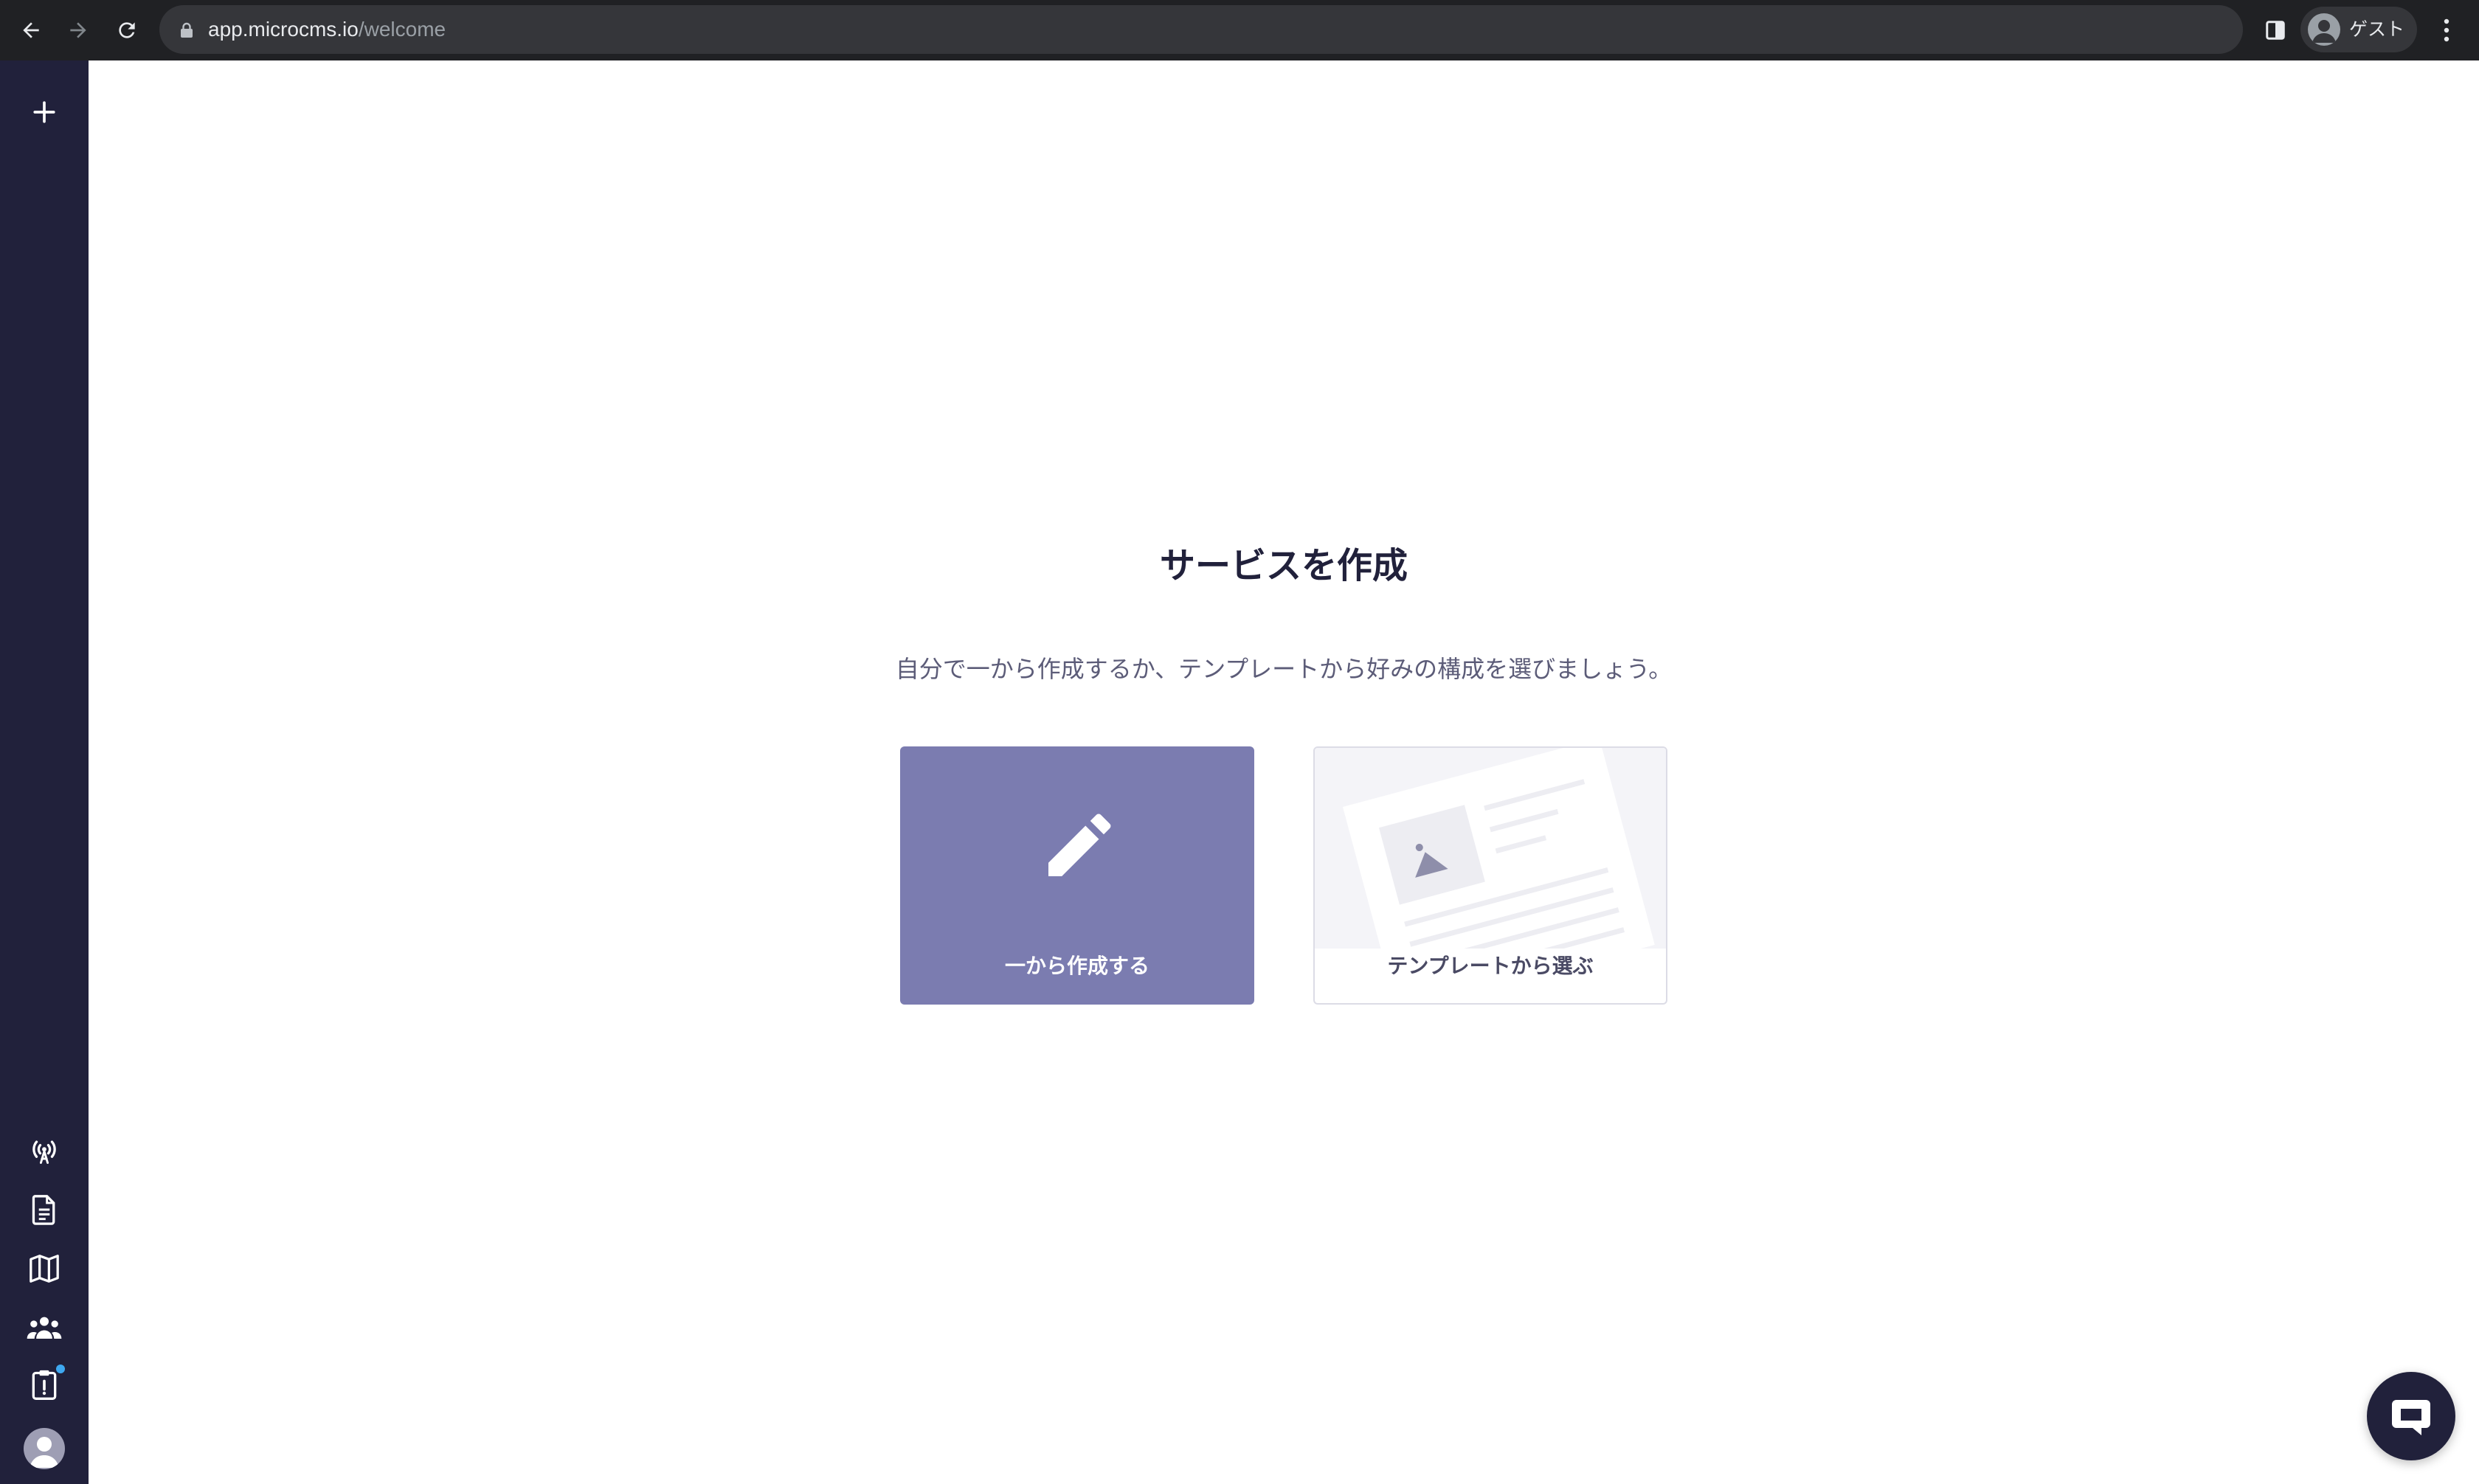  What do you see at coordinates (1490, 848) in the screenshot?
I see `template-illustration-icon` at bounding box center [1490, 848].